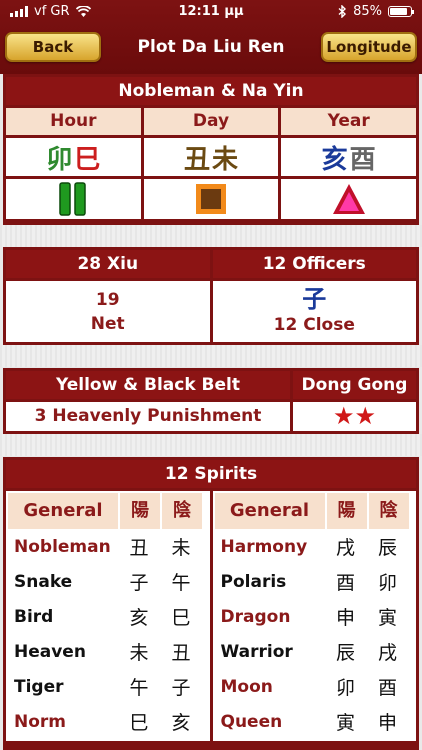 The image size is (422, 750). What do you see at coordinates (387, 618) in the screenshot?
I see `yin-branch: 寅` at bounding box center [387, 618].